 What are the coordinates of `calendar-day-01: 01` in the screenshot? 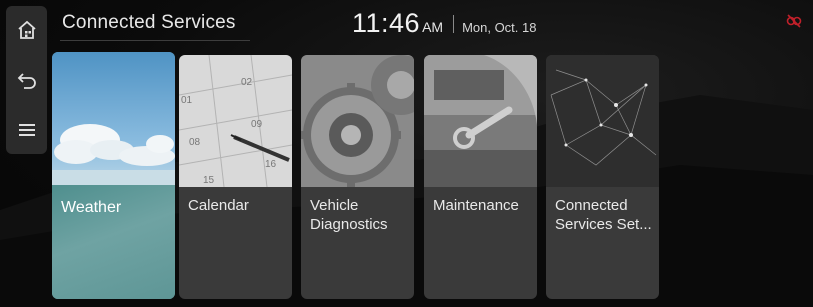 It's located at (187, 100).